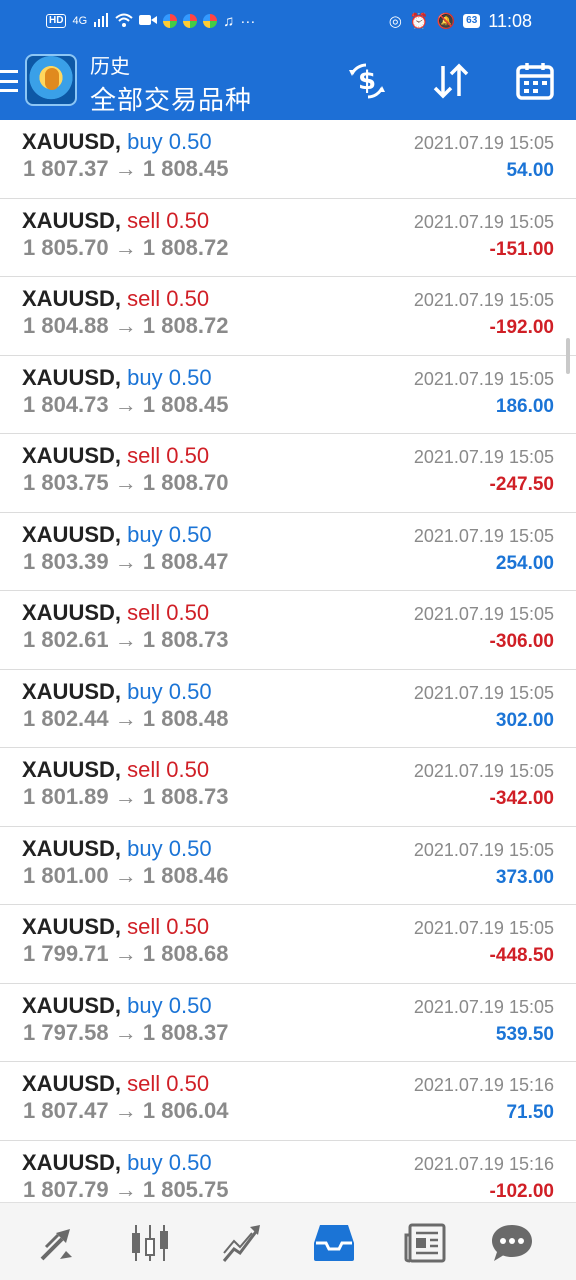  Describe the element at coordinates (446, 21) in the screenshot. I see `mute-icon: 🔕` at that location.